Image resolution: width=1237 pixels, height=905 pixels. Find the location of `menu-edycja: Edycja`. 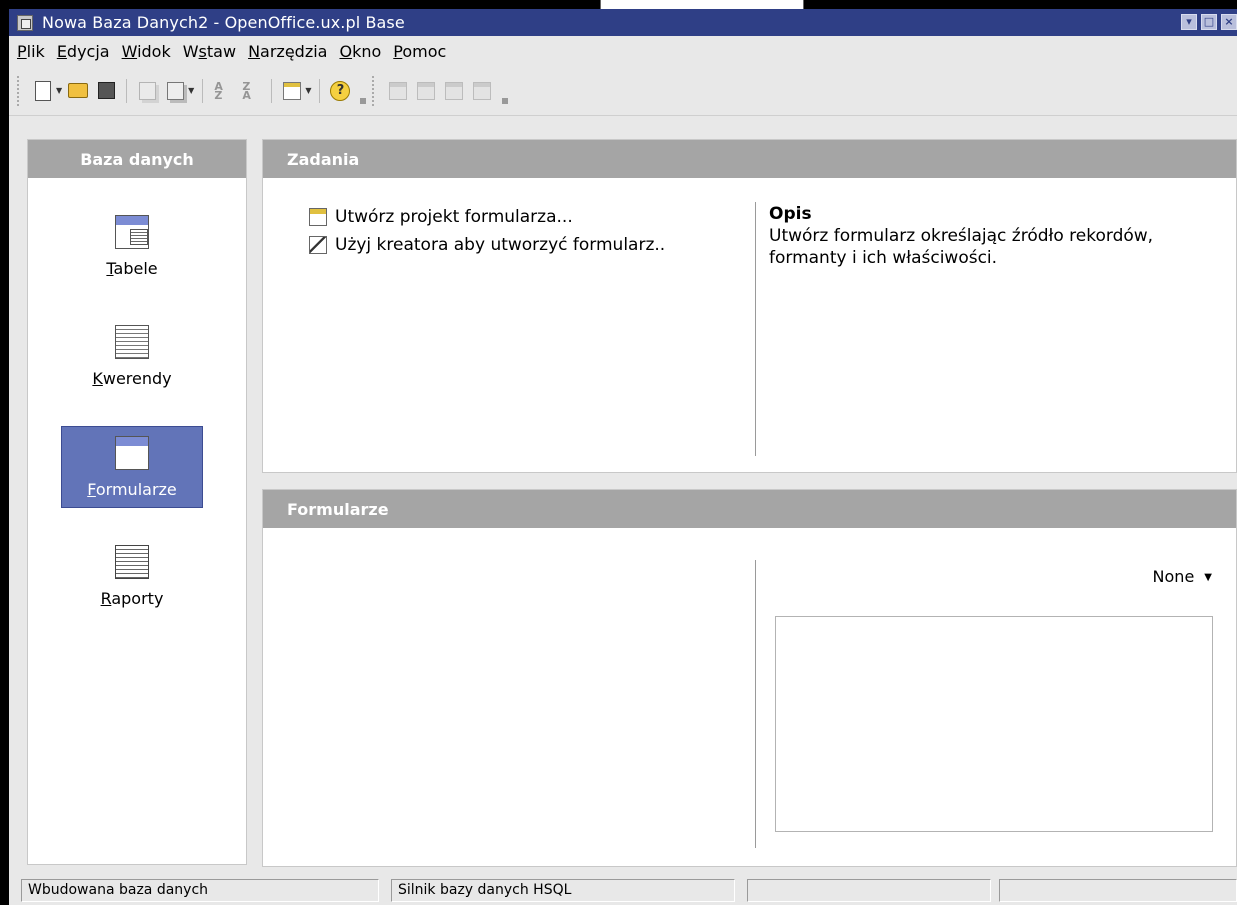

menu-edycja: Edycja is located at coordinates (83, 51).